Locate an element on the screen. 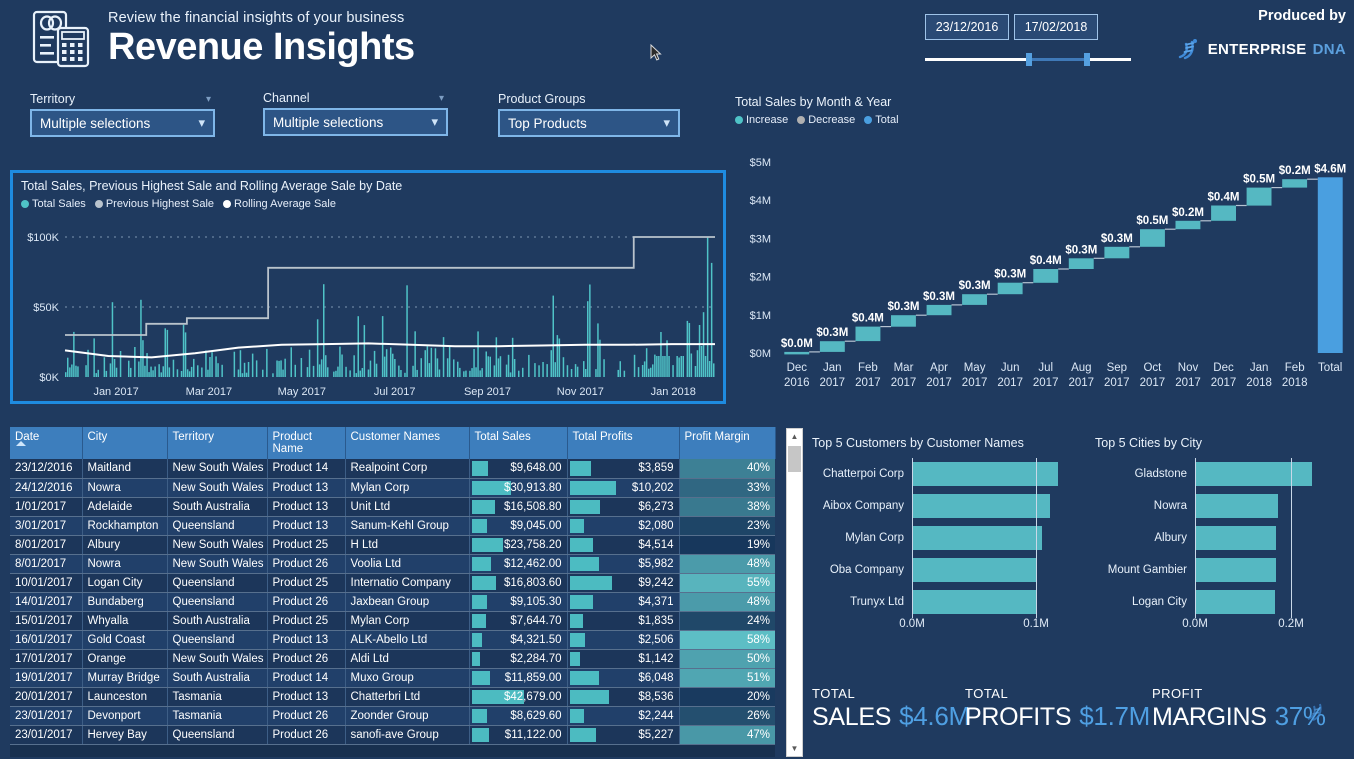  bar-chart-row: Oba Company is located at coordinates (943, 570).